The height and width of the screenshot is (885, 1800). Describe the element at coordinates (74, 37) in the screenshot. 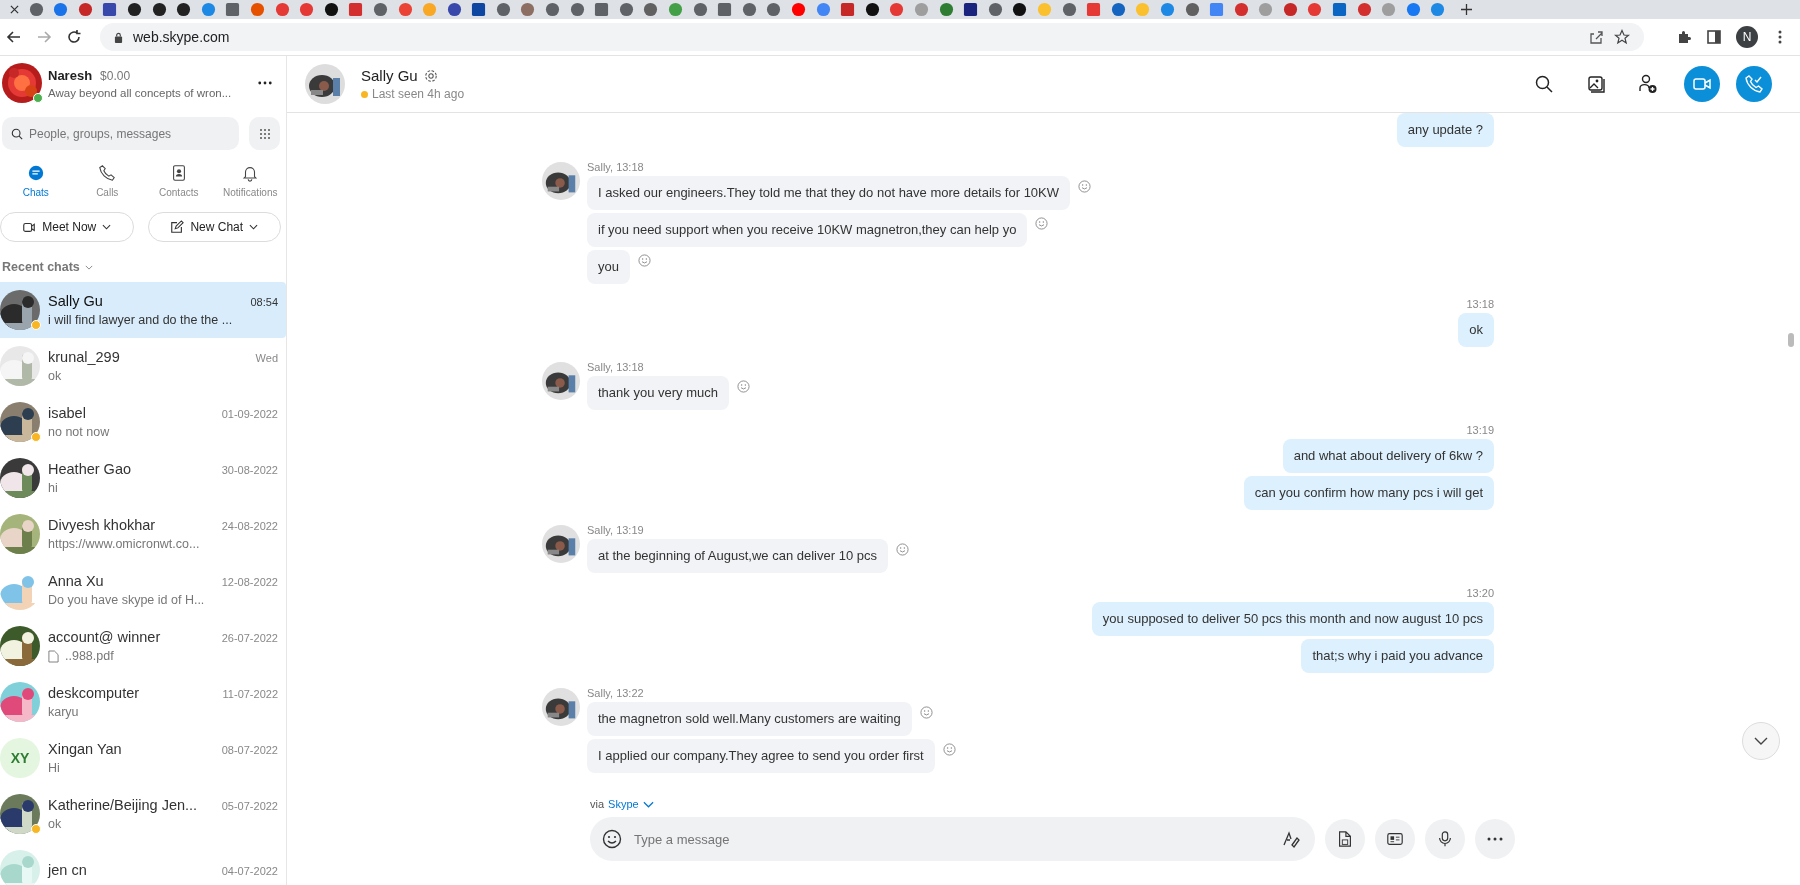

I see `reload-icon` at that location.